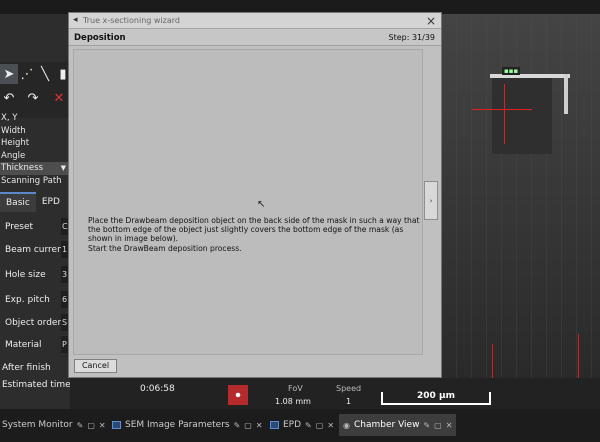  What do you see at coordinates (346, 425) in the screenshot?
I see `eye-icon: ◉` at bounding box center [346, 425].